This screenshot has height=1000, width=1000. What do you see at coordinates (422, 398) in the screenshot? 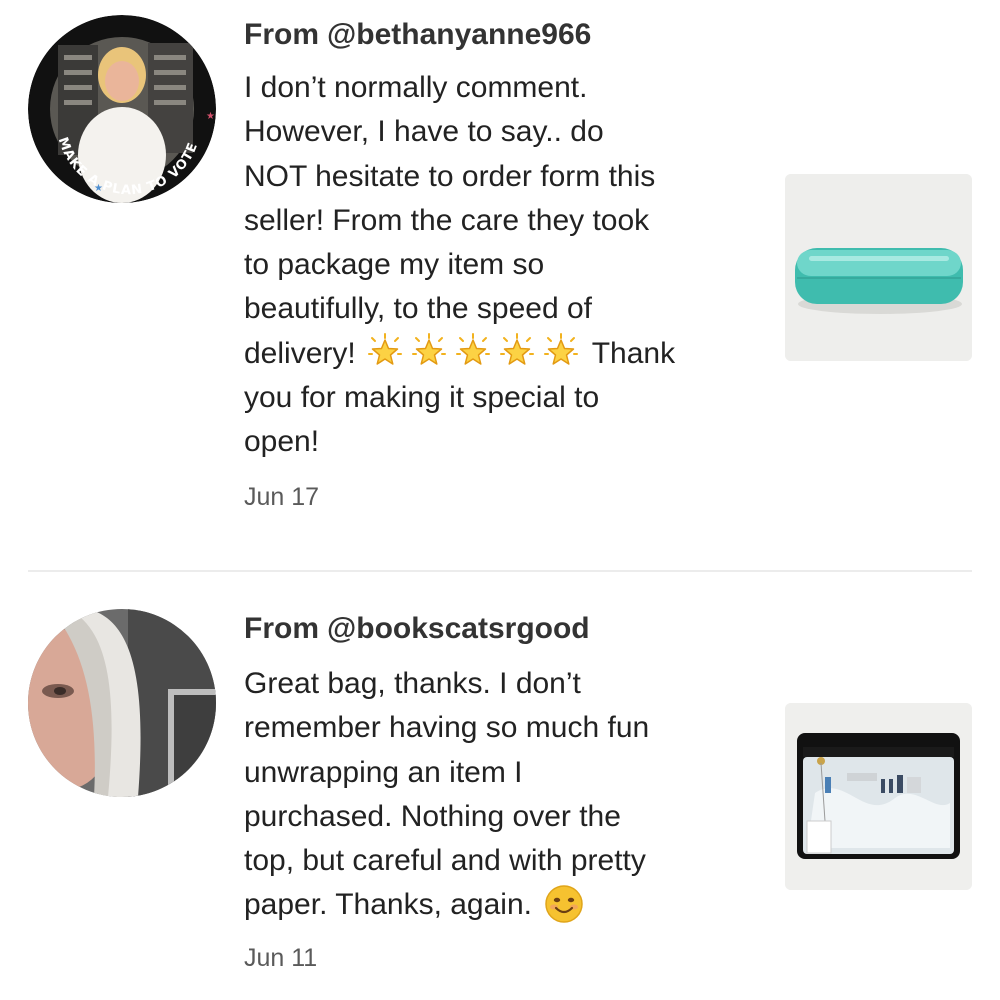
I see `review-line: you for making it special to` at bounding box center [422, 398].